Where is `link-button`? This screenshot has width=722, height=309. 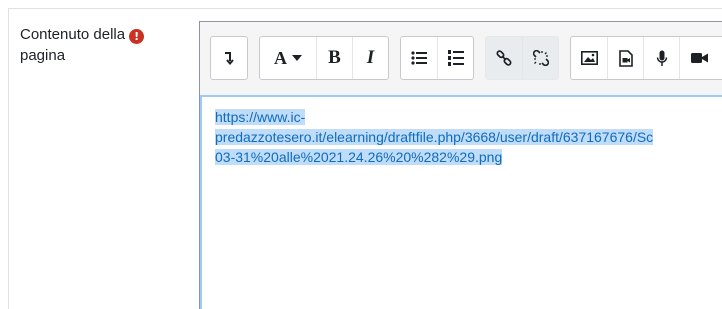
link-button is located at coordinates (504, 58).